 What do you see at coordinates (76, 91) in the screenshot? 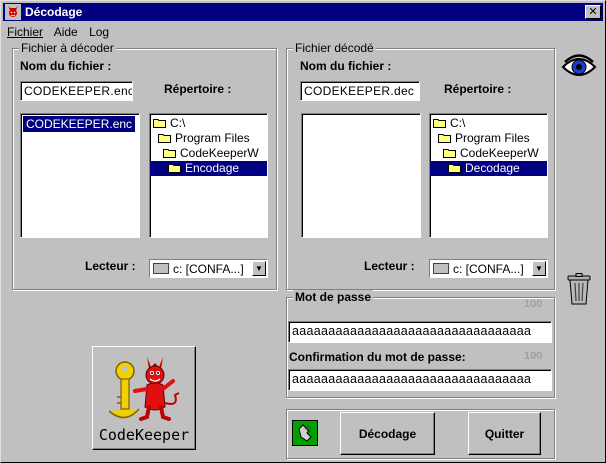
I see `source-filename-input: CODEKEEPER.enc` at bounding box center [76, 91].